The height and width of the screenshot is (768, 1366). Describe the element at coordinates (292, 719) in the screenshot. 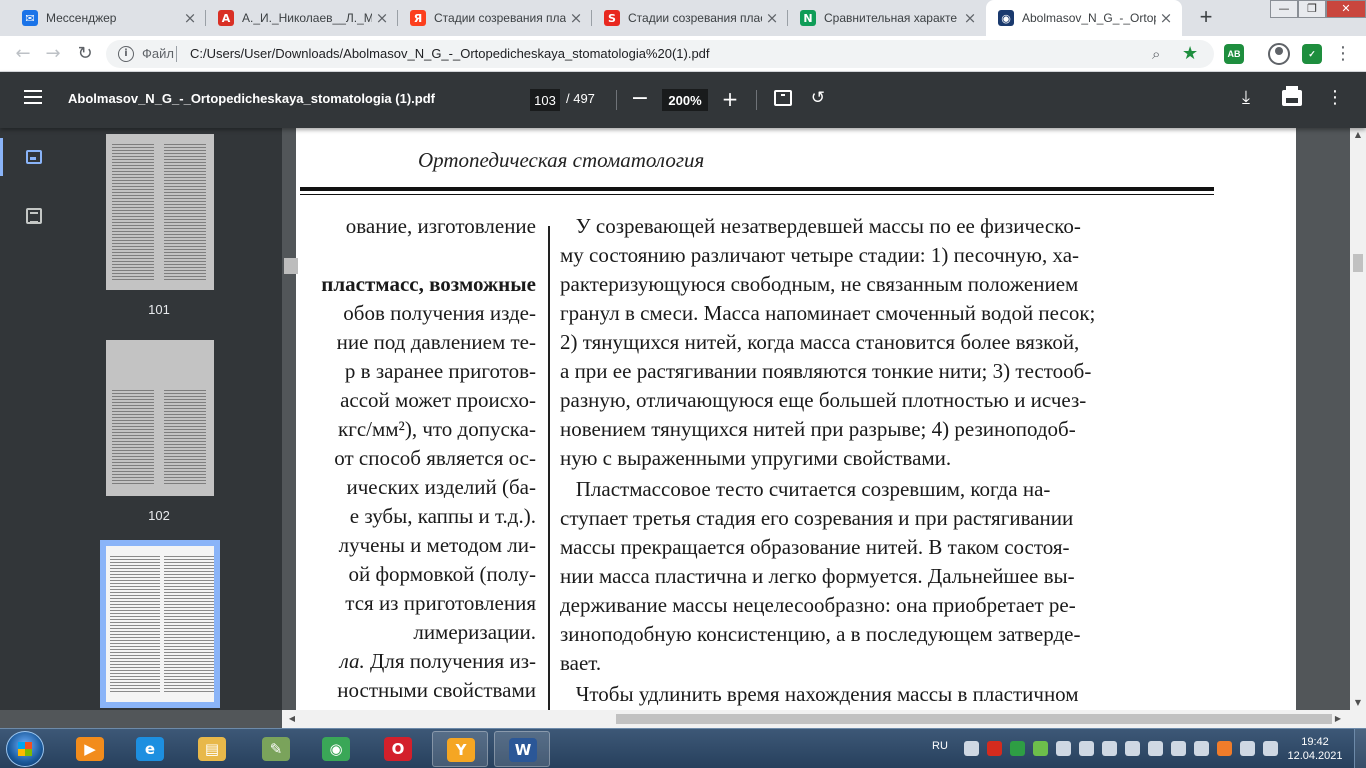

I see `scroll-left-icon: ◀` at that location.